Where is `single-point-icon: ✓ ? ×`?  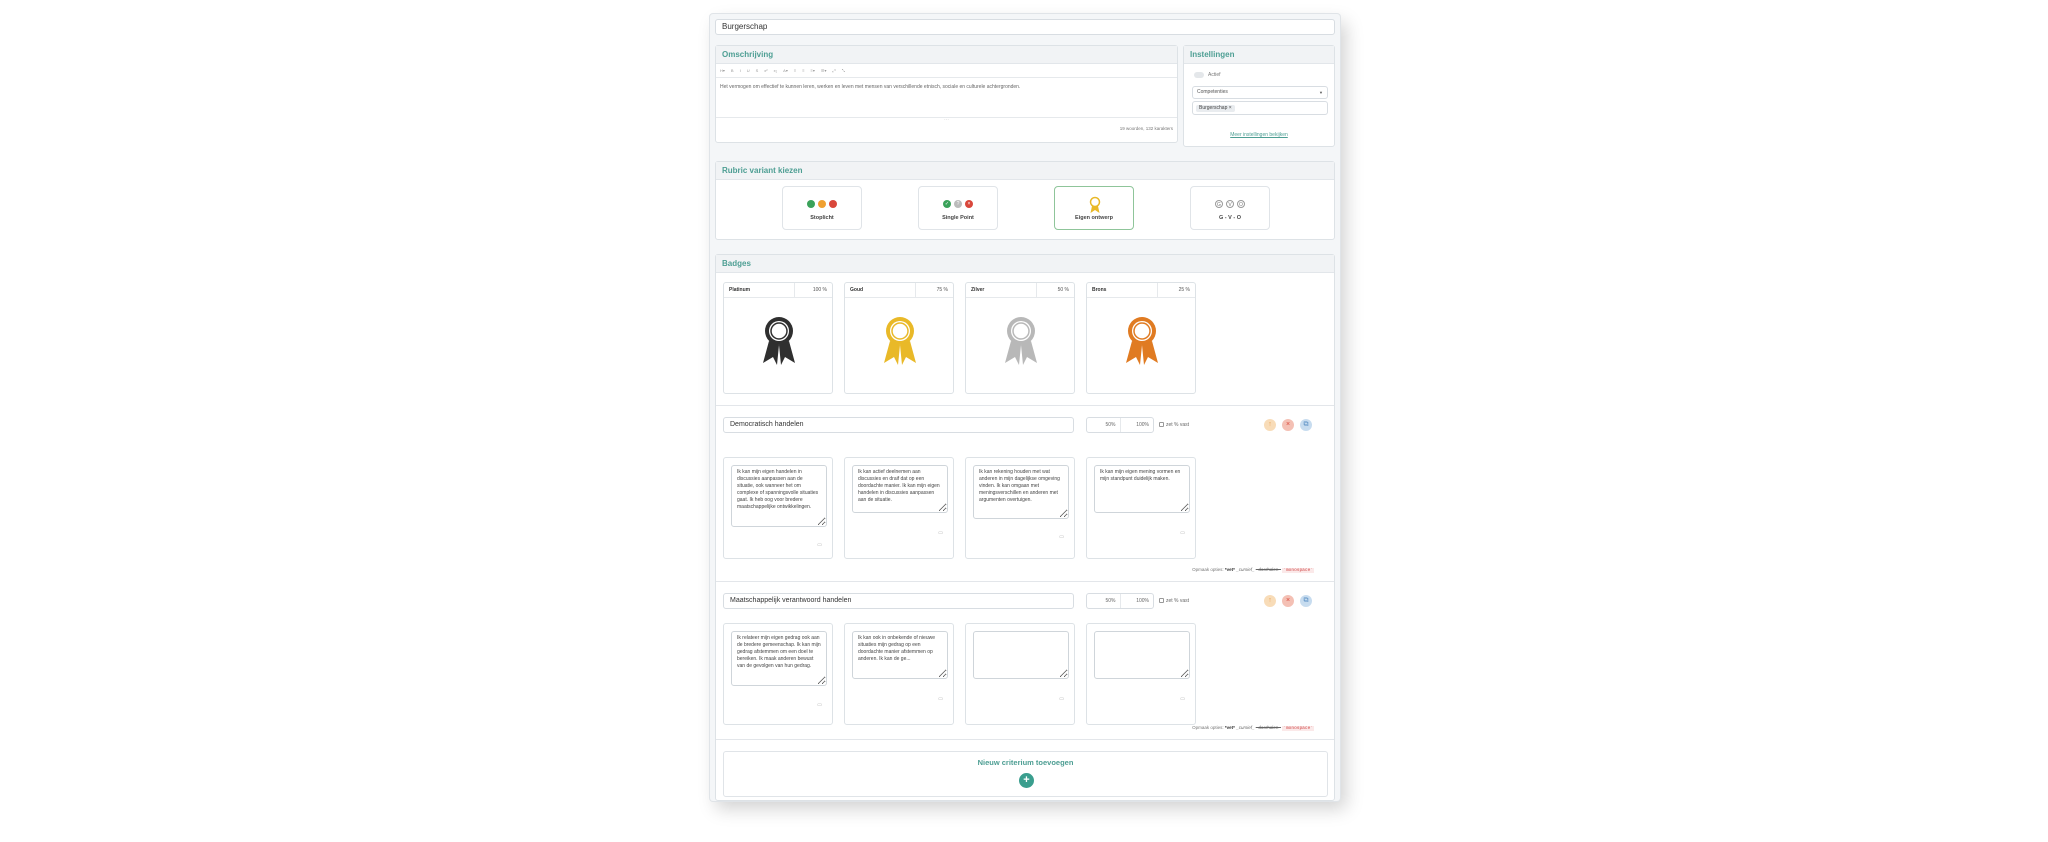 single-point-icon: ✓ ? × is located at coordinates (958, 204).